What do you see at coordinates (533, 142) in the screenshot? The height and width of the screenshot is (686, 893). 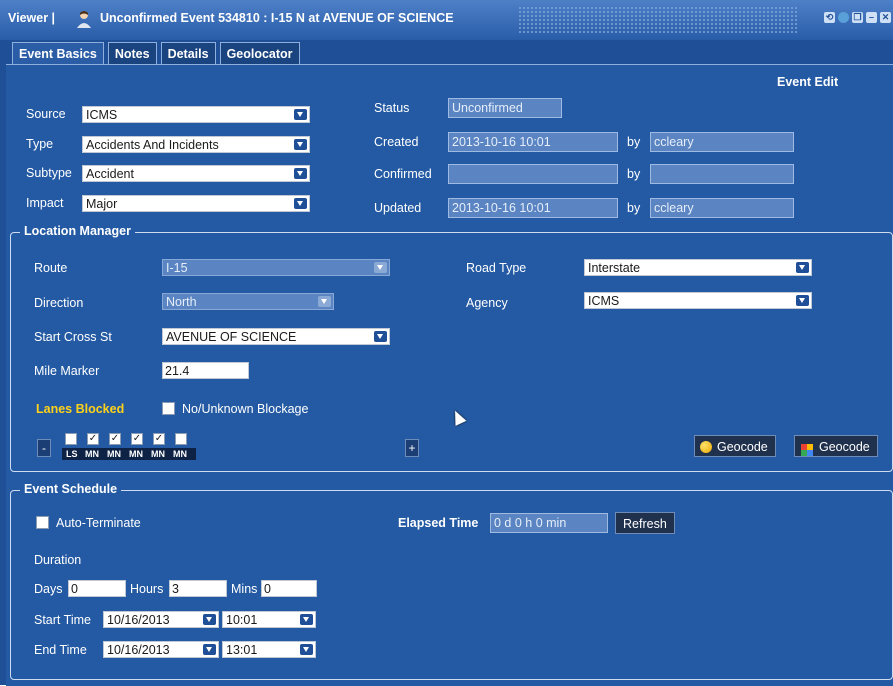 I see `created-field: 2013-10-16 10:01` at bounding box center [533, 142].